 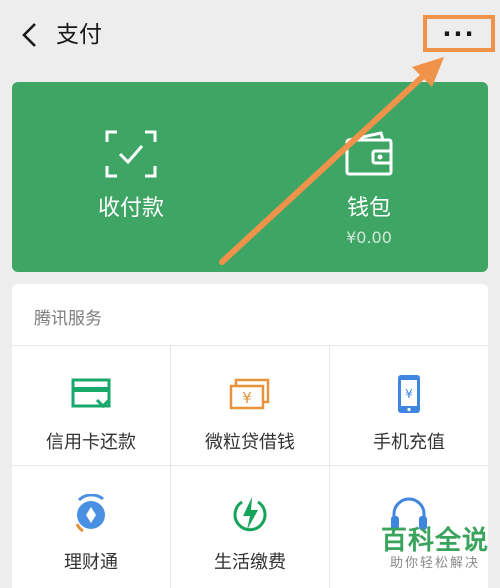 I want to click on service-label: 生活缴费, so click(x=250, y=562).